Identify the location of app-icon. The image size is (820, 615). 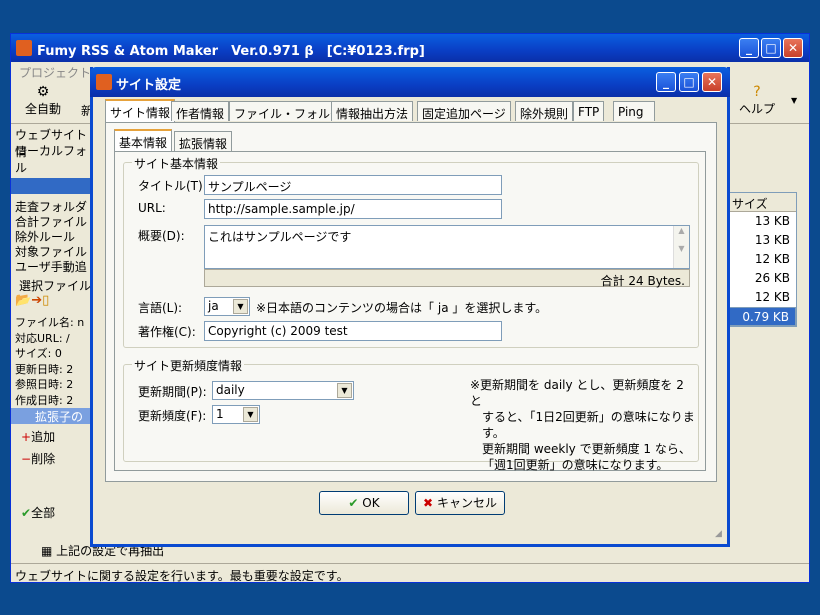
(104, 82).